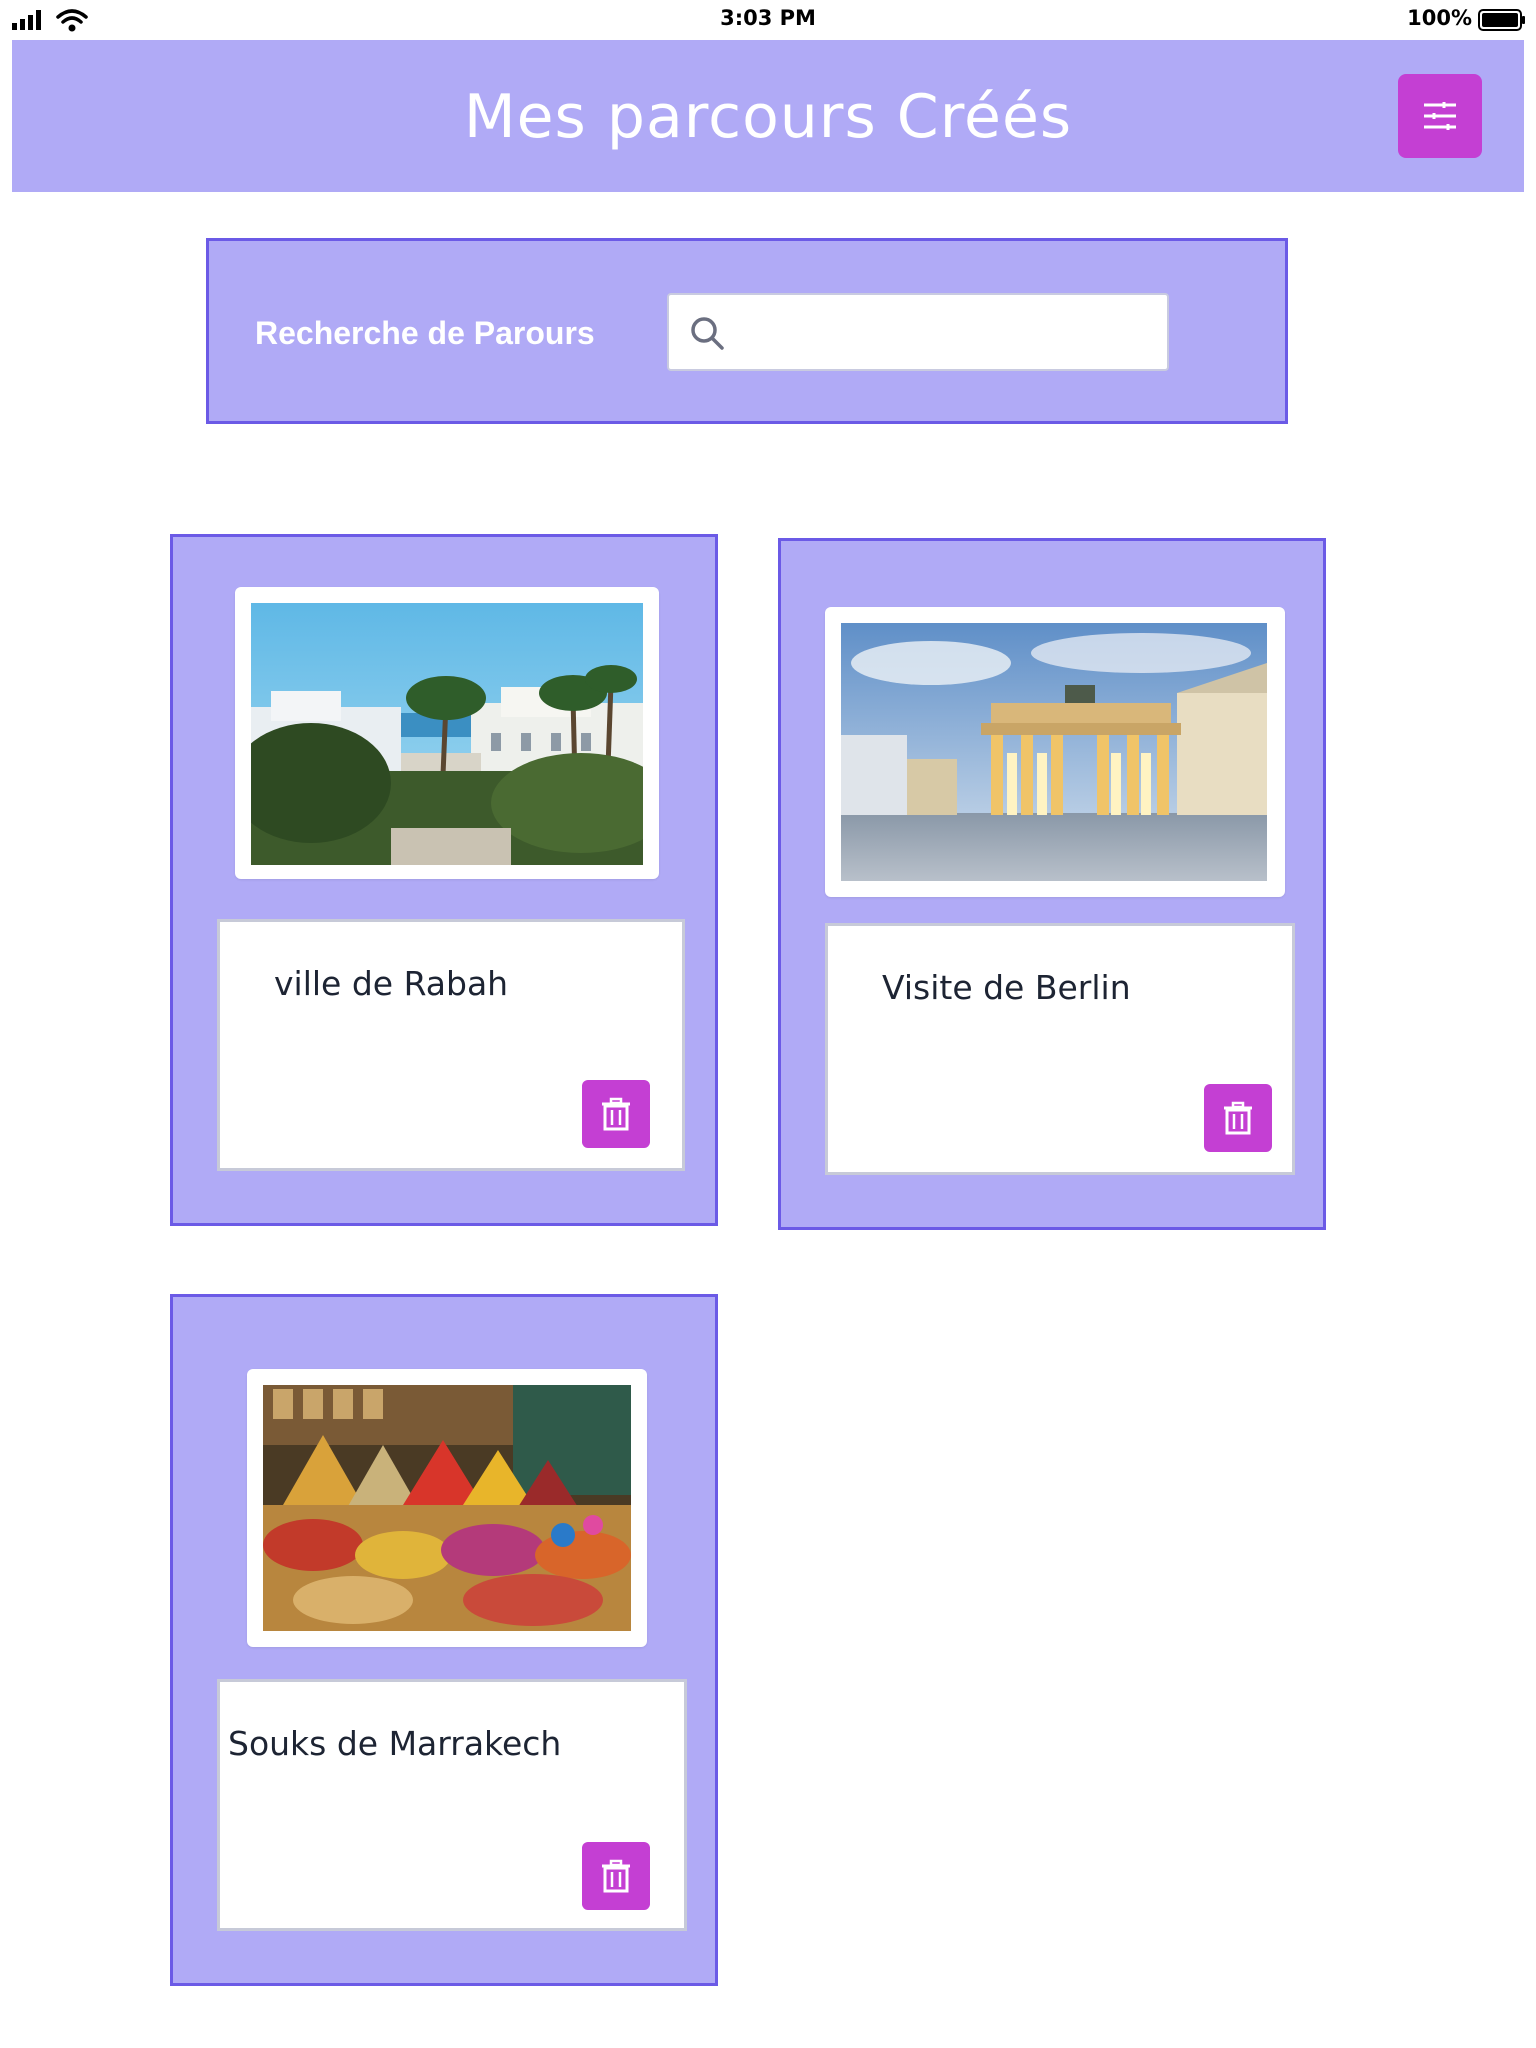 Image resolution: width=1536 pixels, height=2048 pixels. I want to click on brandenburg-gate-photo, so click(1054, 752).